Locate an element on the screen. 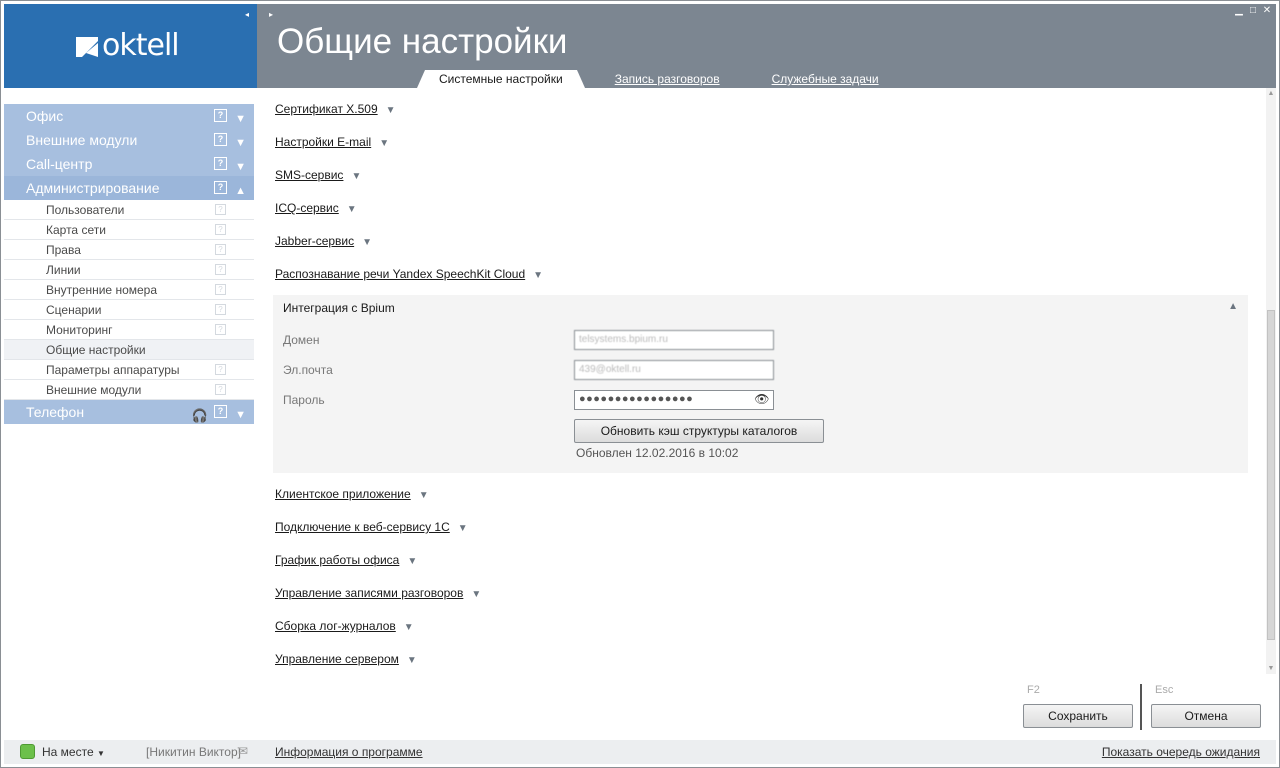  section-client-app: Клиентское приложение ▼ is located at coordinates (352, 494).